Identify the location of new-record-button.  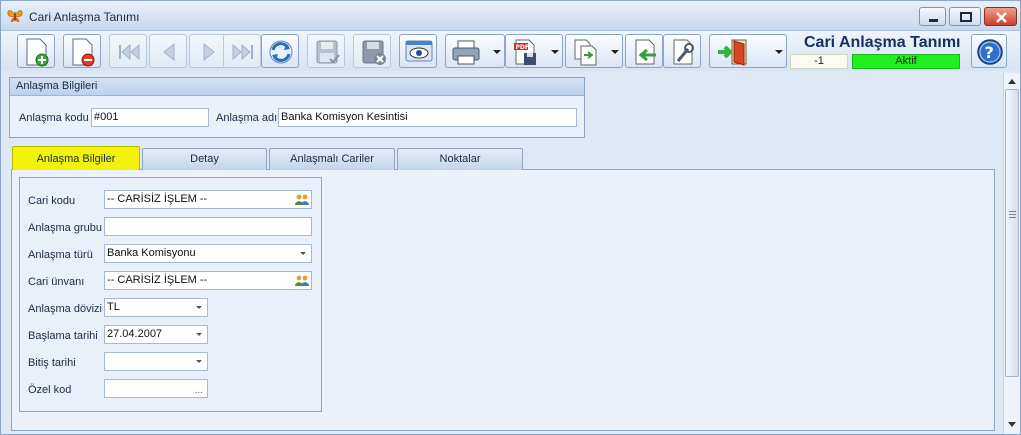
(36, 51).